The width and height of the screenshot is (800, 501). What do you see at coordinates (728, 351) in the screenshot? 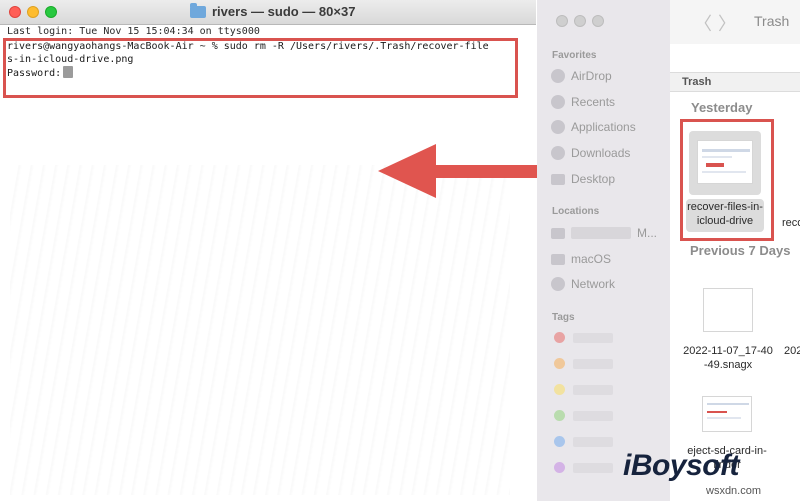
I see `file-label-line-1: 2022-11-07_17-40` at bounding box center [728, 351].